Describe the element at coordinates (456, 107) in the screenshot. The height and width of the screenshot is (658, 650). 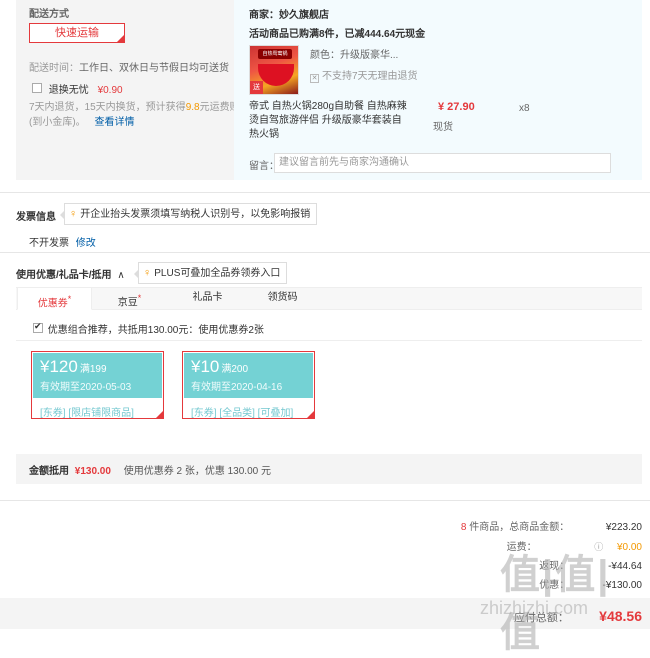
I see `product-price: ¥ 27.90` at that location.